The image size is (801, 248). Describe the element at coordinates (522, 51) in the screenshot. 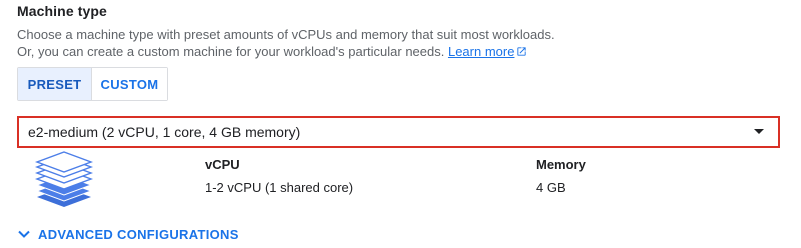

I see `open-in-new-icon` at that location.